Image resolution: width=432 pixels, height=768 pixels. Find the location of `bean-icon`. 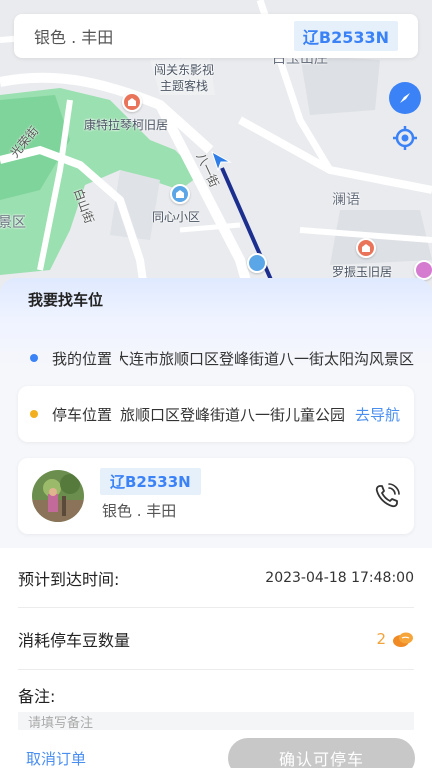

bean-icon is located at coordinates (403, 639).